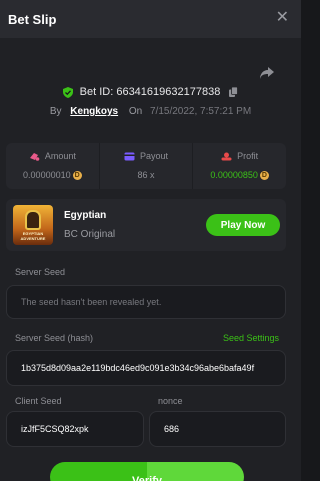 This screenshot has height=481, width=320. I want to click on profit-icon, so click(226, 156).